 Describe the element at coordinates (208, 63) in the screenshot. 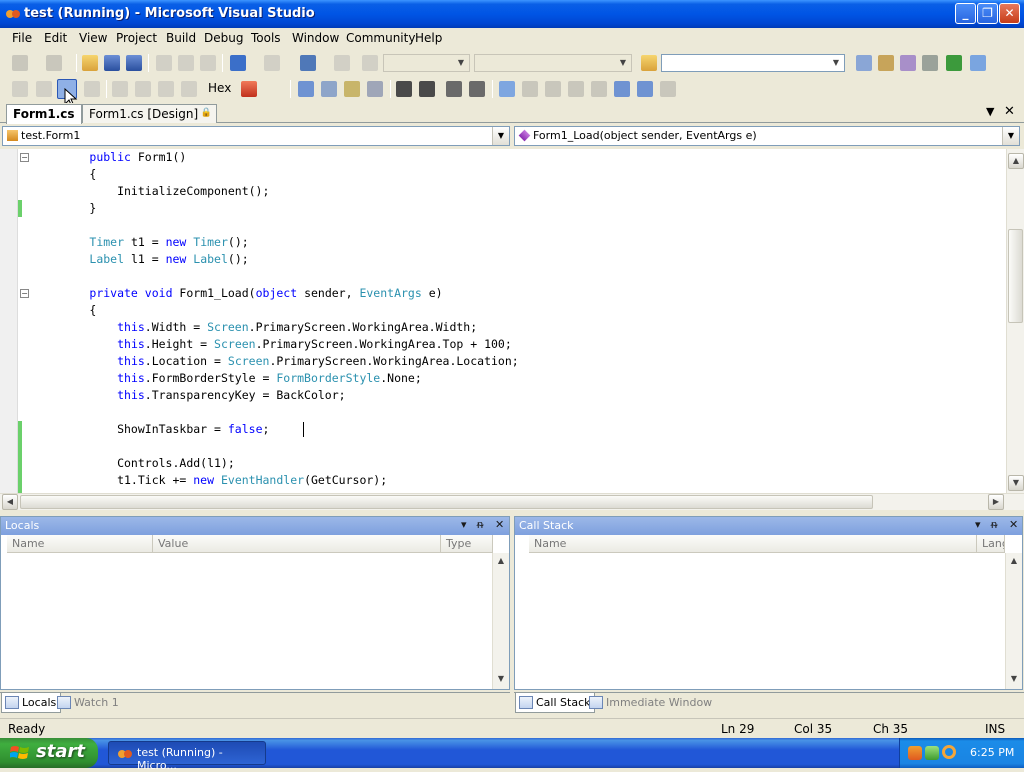

I see `paste-icon` at that location.